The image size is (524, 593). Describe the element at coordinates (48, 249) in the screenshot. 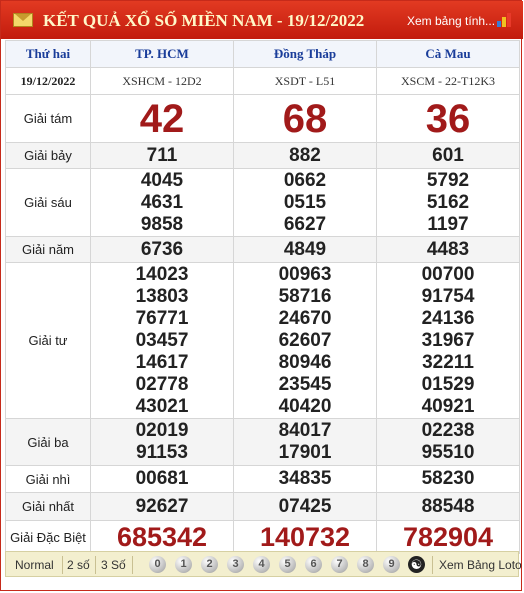

I see `prize-label: Giải năm` at that location.